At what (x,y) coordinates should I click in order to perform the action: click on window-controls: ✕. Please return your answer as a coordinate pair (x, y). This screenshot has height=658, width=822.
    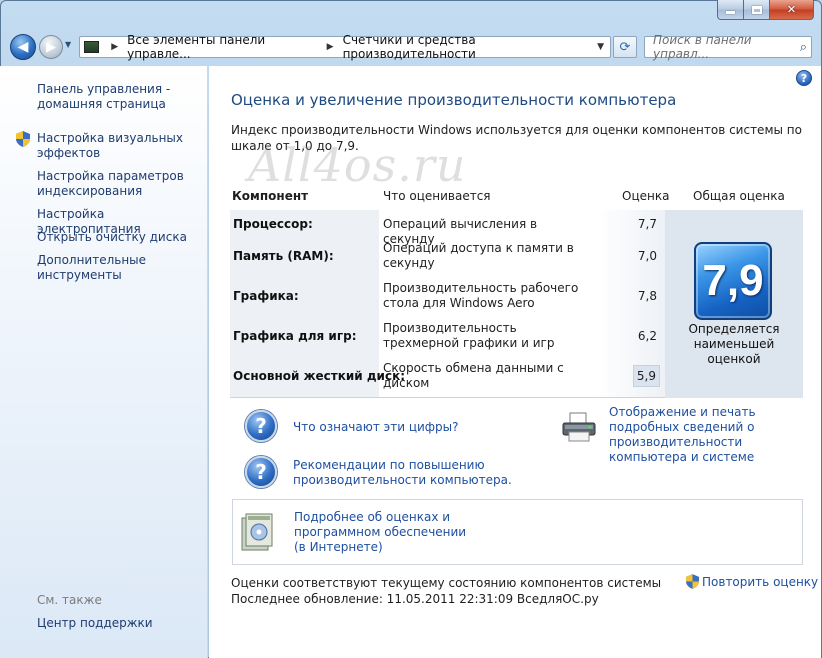
    Looking at the image, I should click on (765, 10).